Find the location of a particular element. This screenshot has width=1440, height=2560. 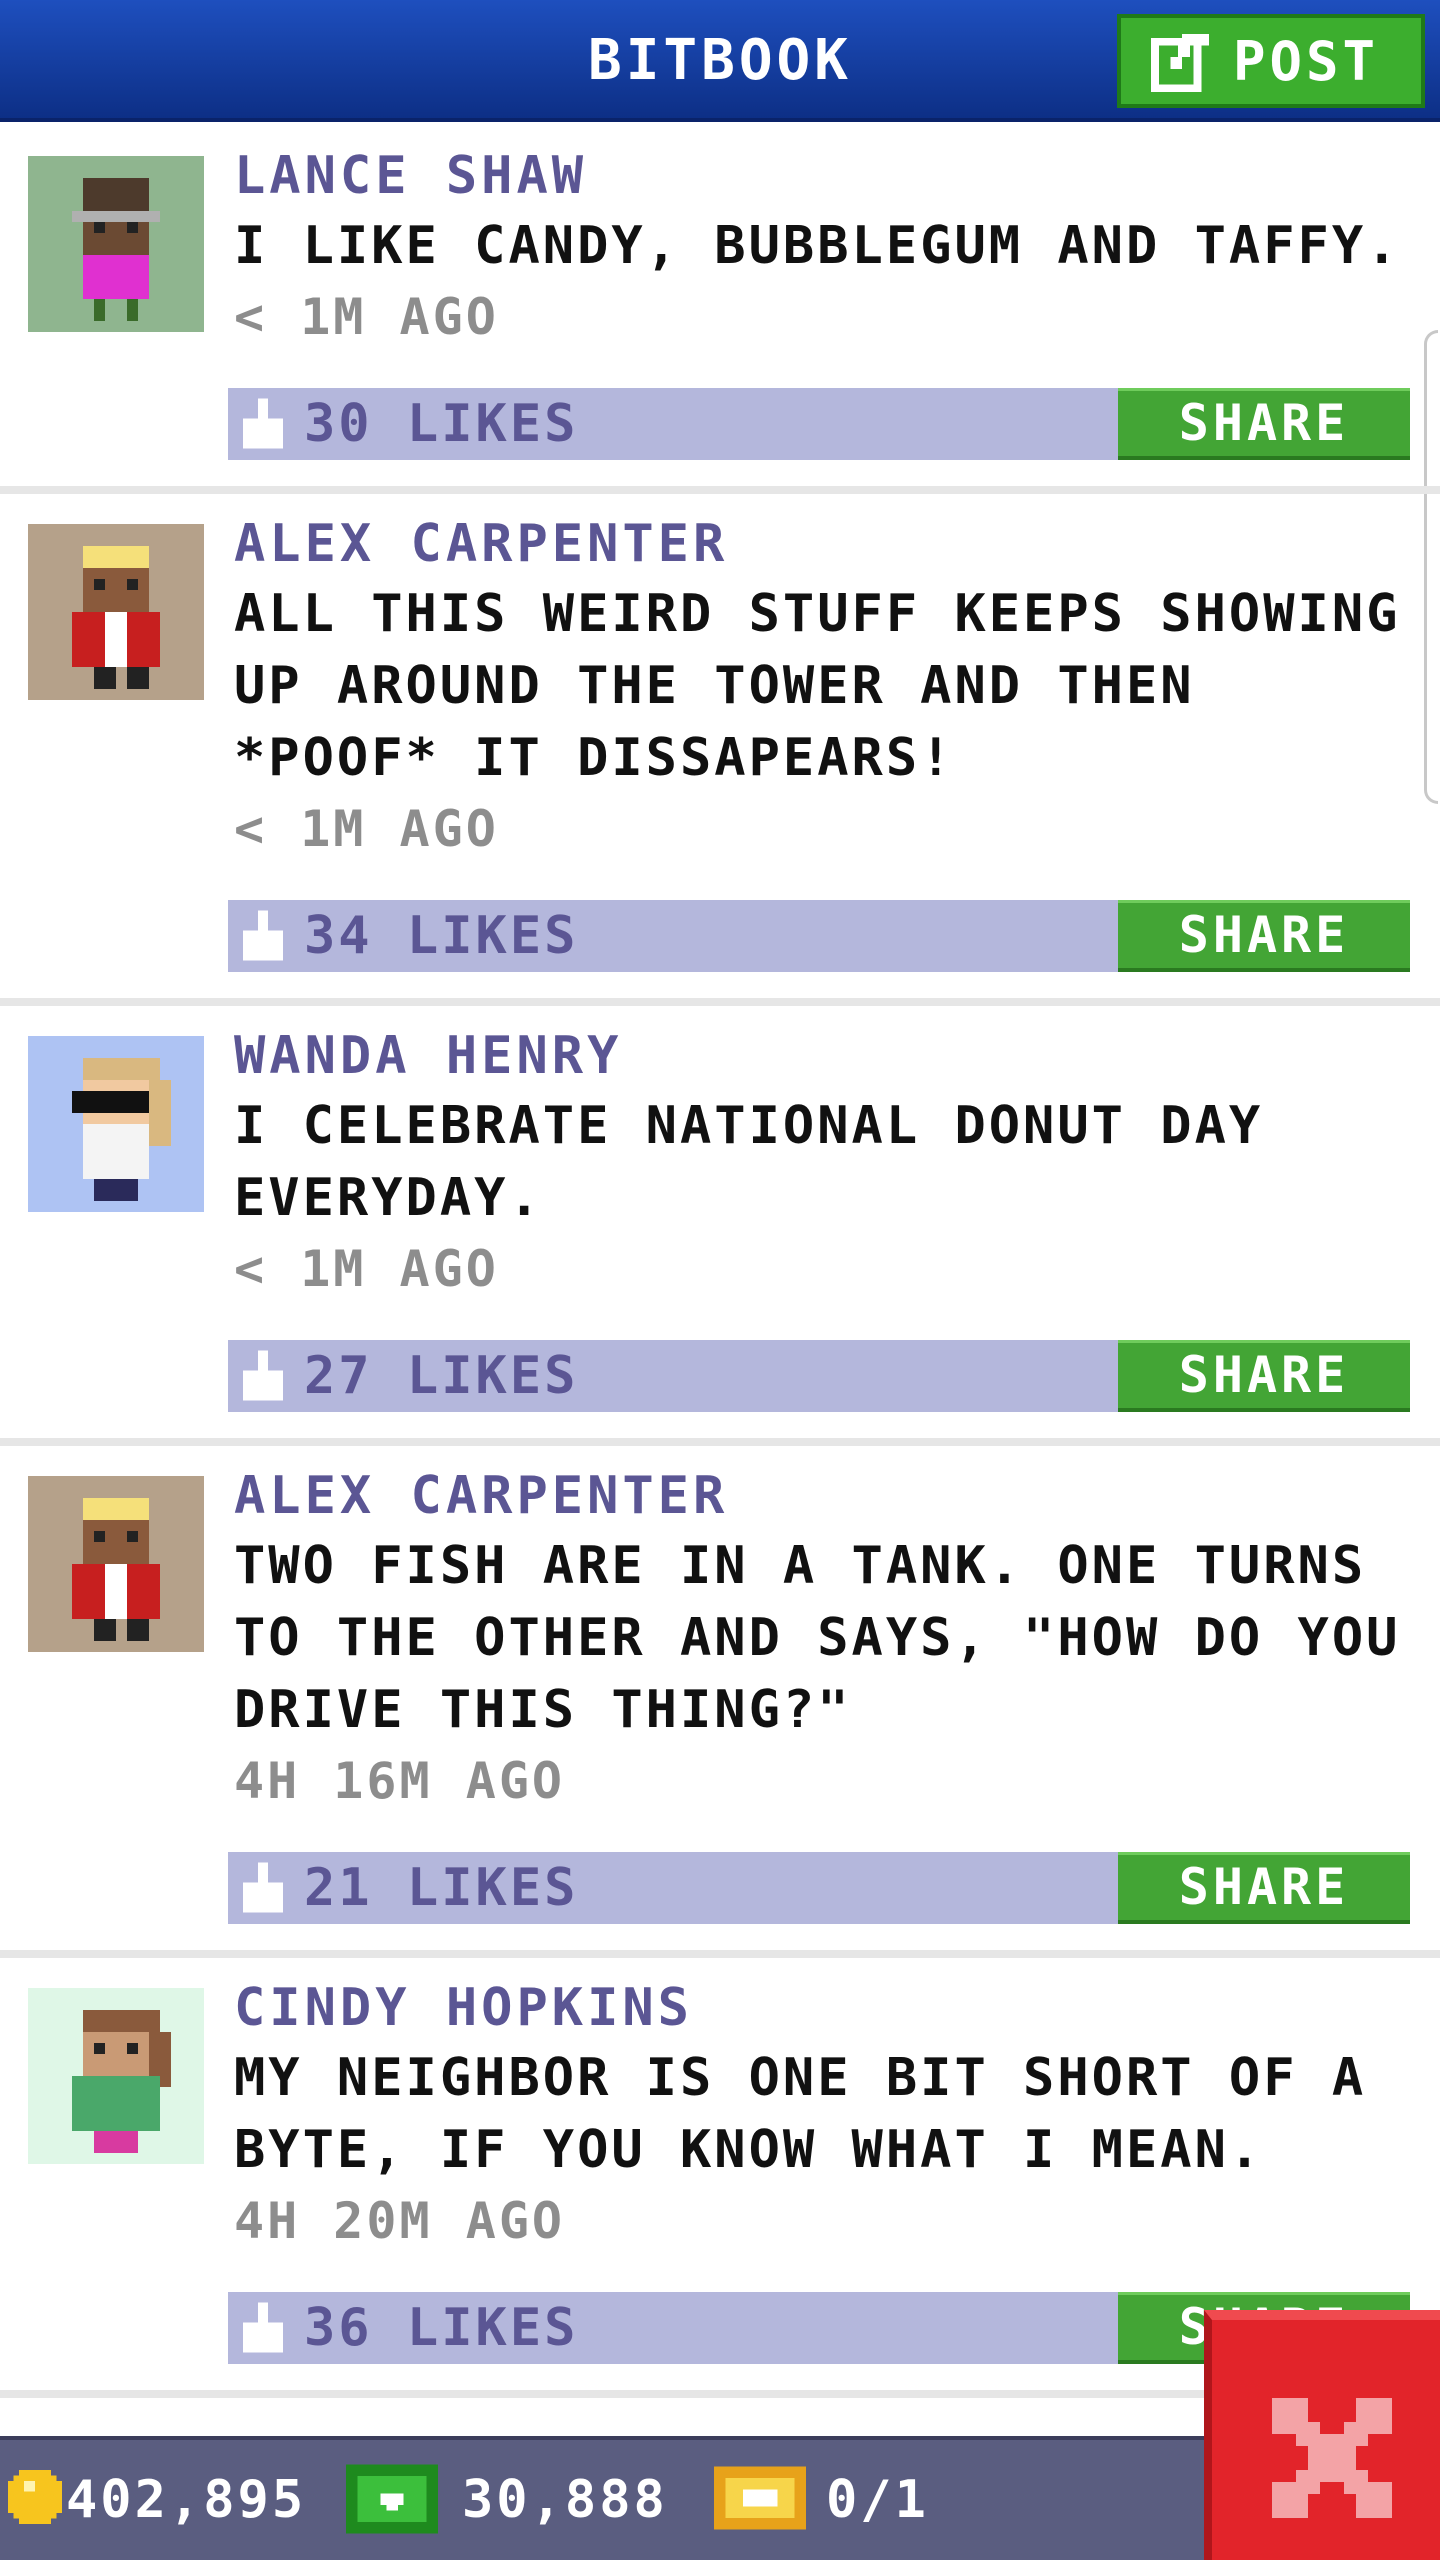

post-author: LANCE SHAW is located at coordinates (410, 176).